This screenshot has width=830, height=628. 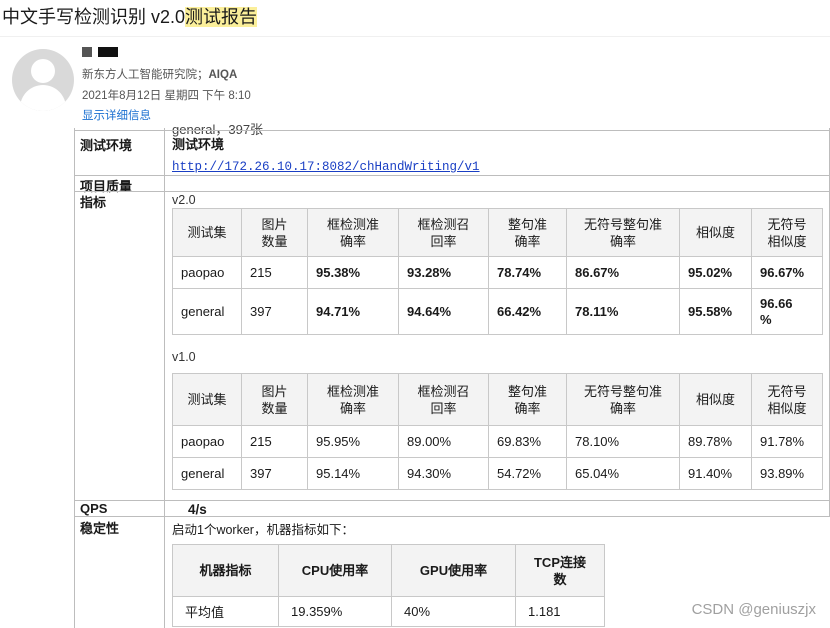 What do you see at coordinates (74, 378) in the screenshot?
I see `table-border-left` at bounding box center [74, 378].